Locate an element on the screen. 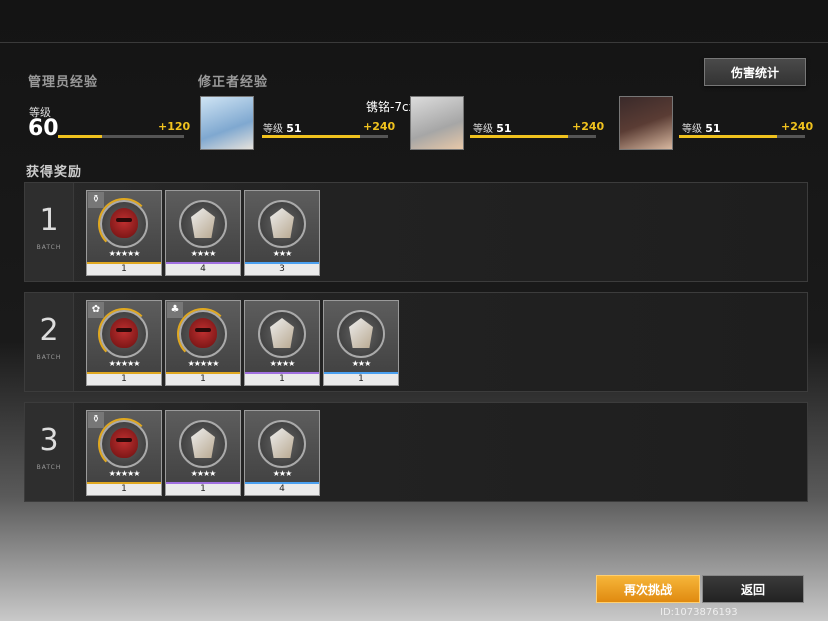  reward-item-card: ✿ ★★★★★ 1 is located at coordinates (124, 343).